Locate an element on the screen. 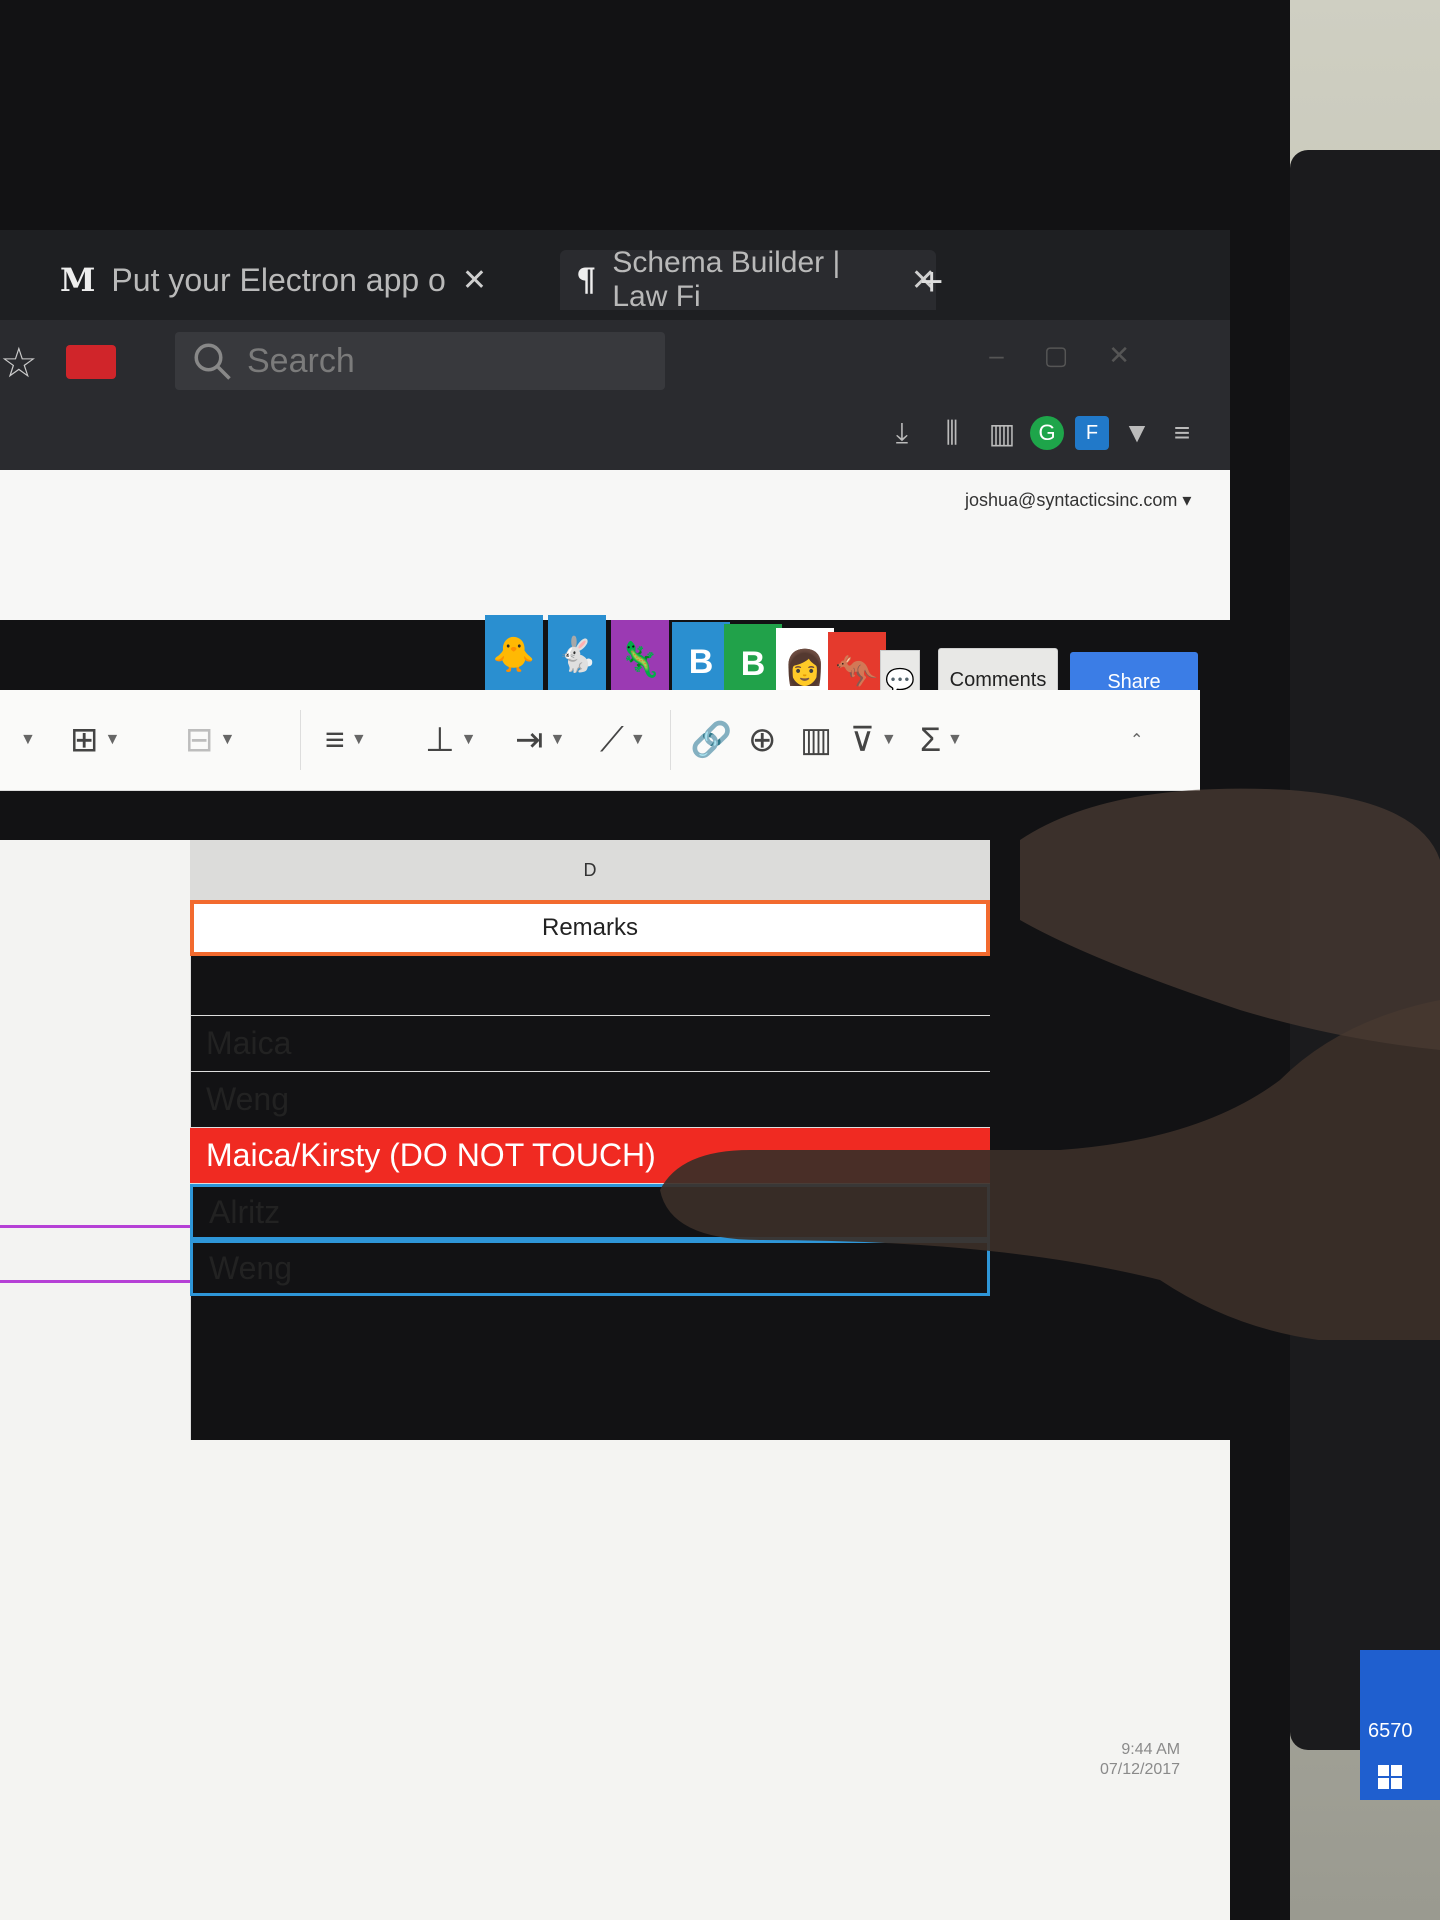 This screenshot has height=1920, width=1440. link-icon: 🔗 is located at coordinates (711, 740).